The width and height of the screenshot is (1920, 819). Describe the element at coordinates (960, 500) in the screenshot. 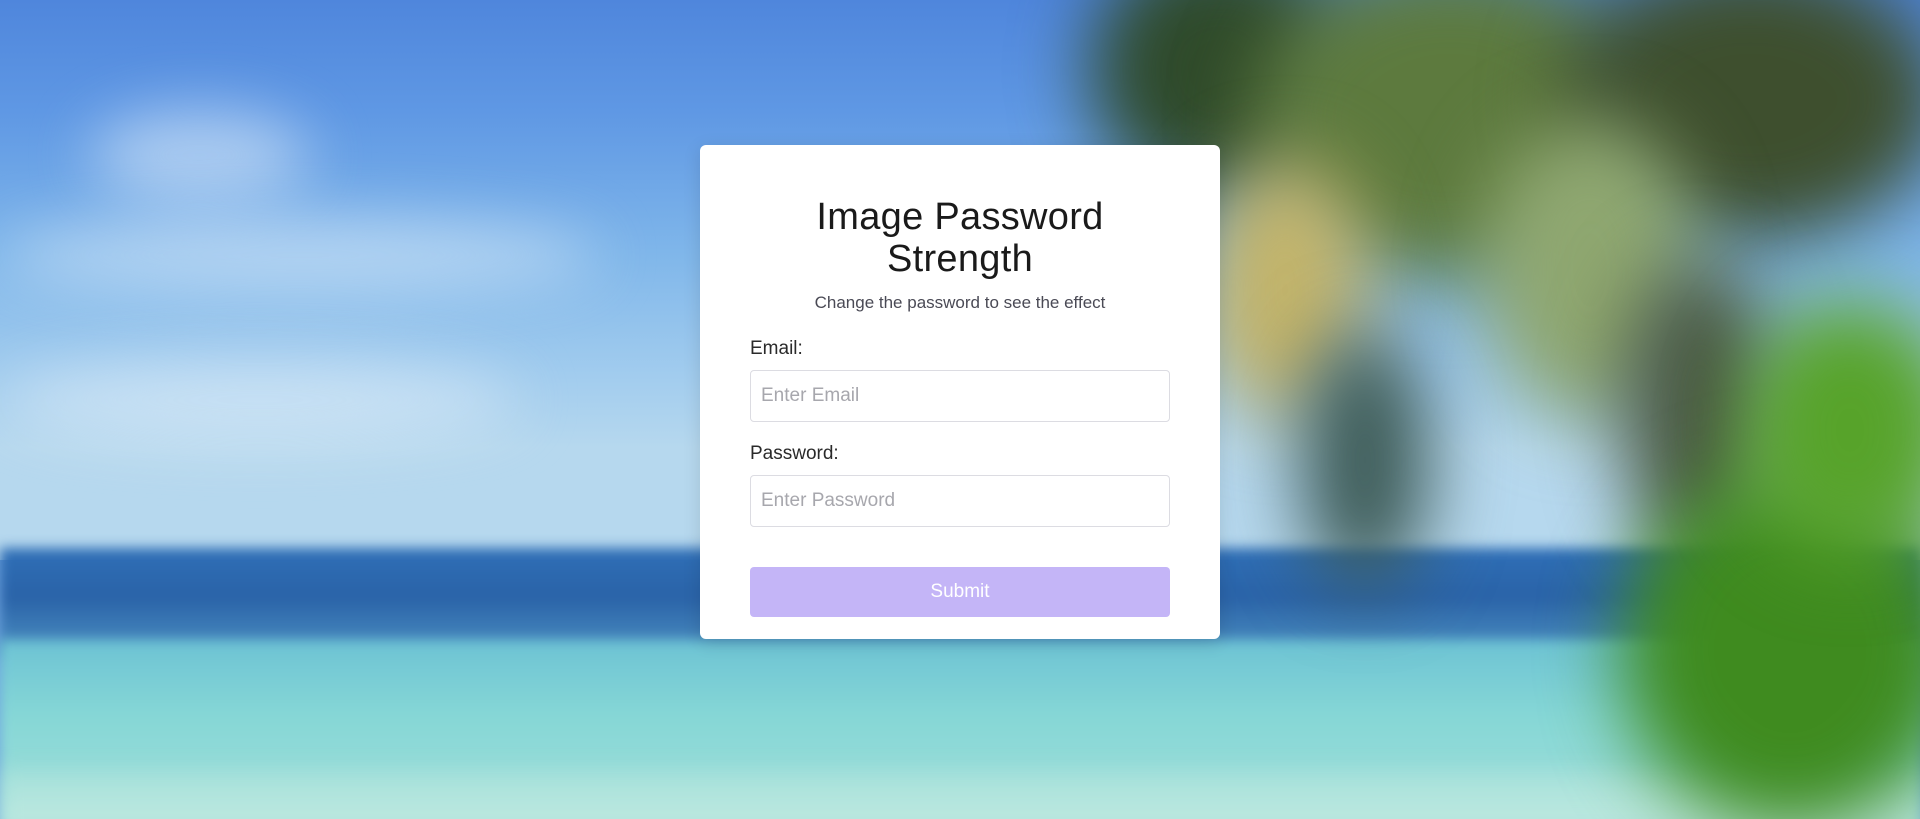

I see `password-field` at that location.